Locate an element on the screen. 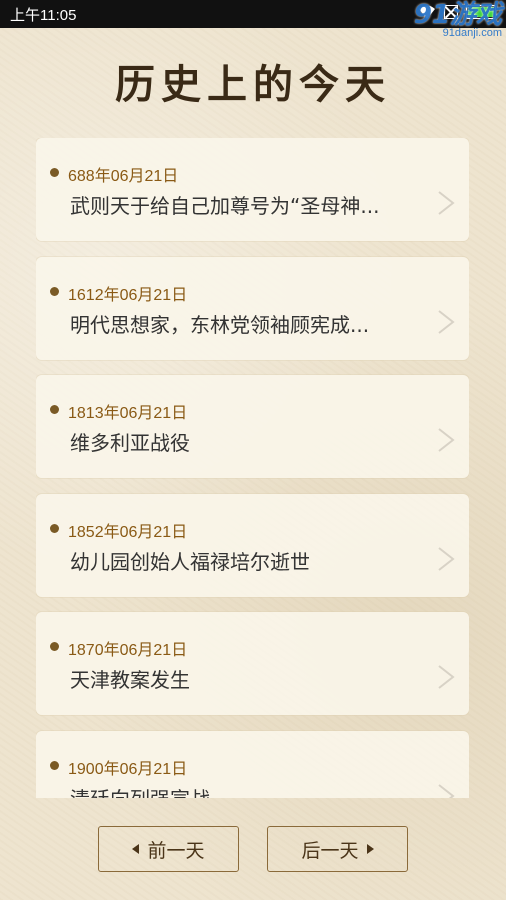 This screenshot has height=900, width=506. page-title: 历史上的今天 is located at coordinates (253, 84).